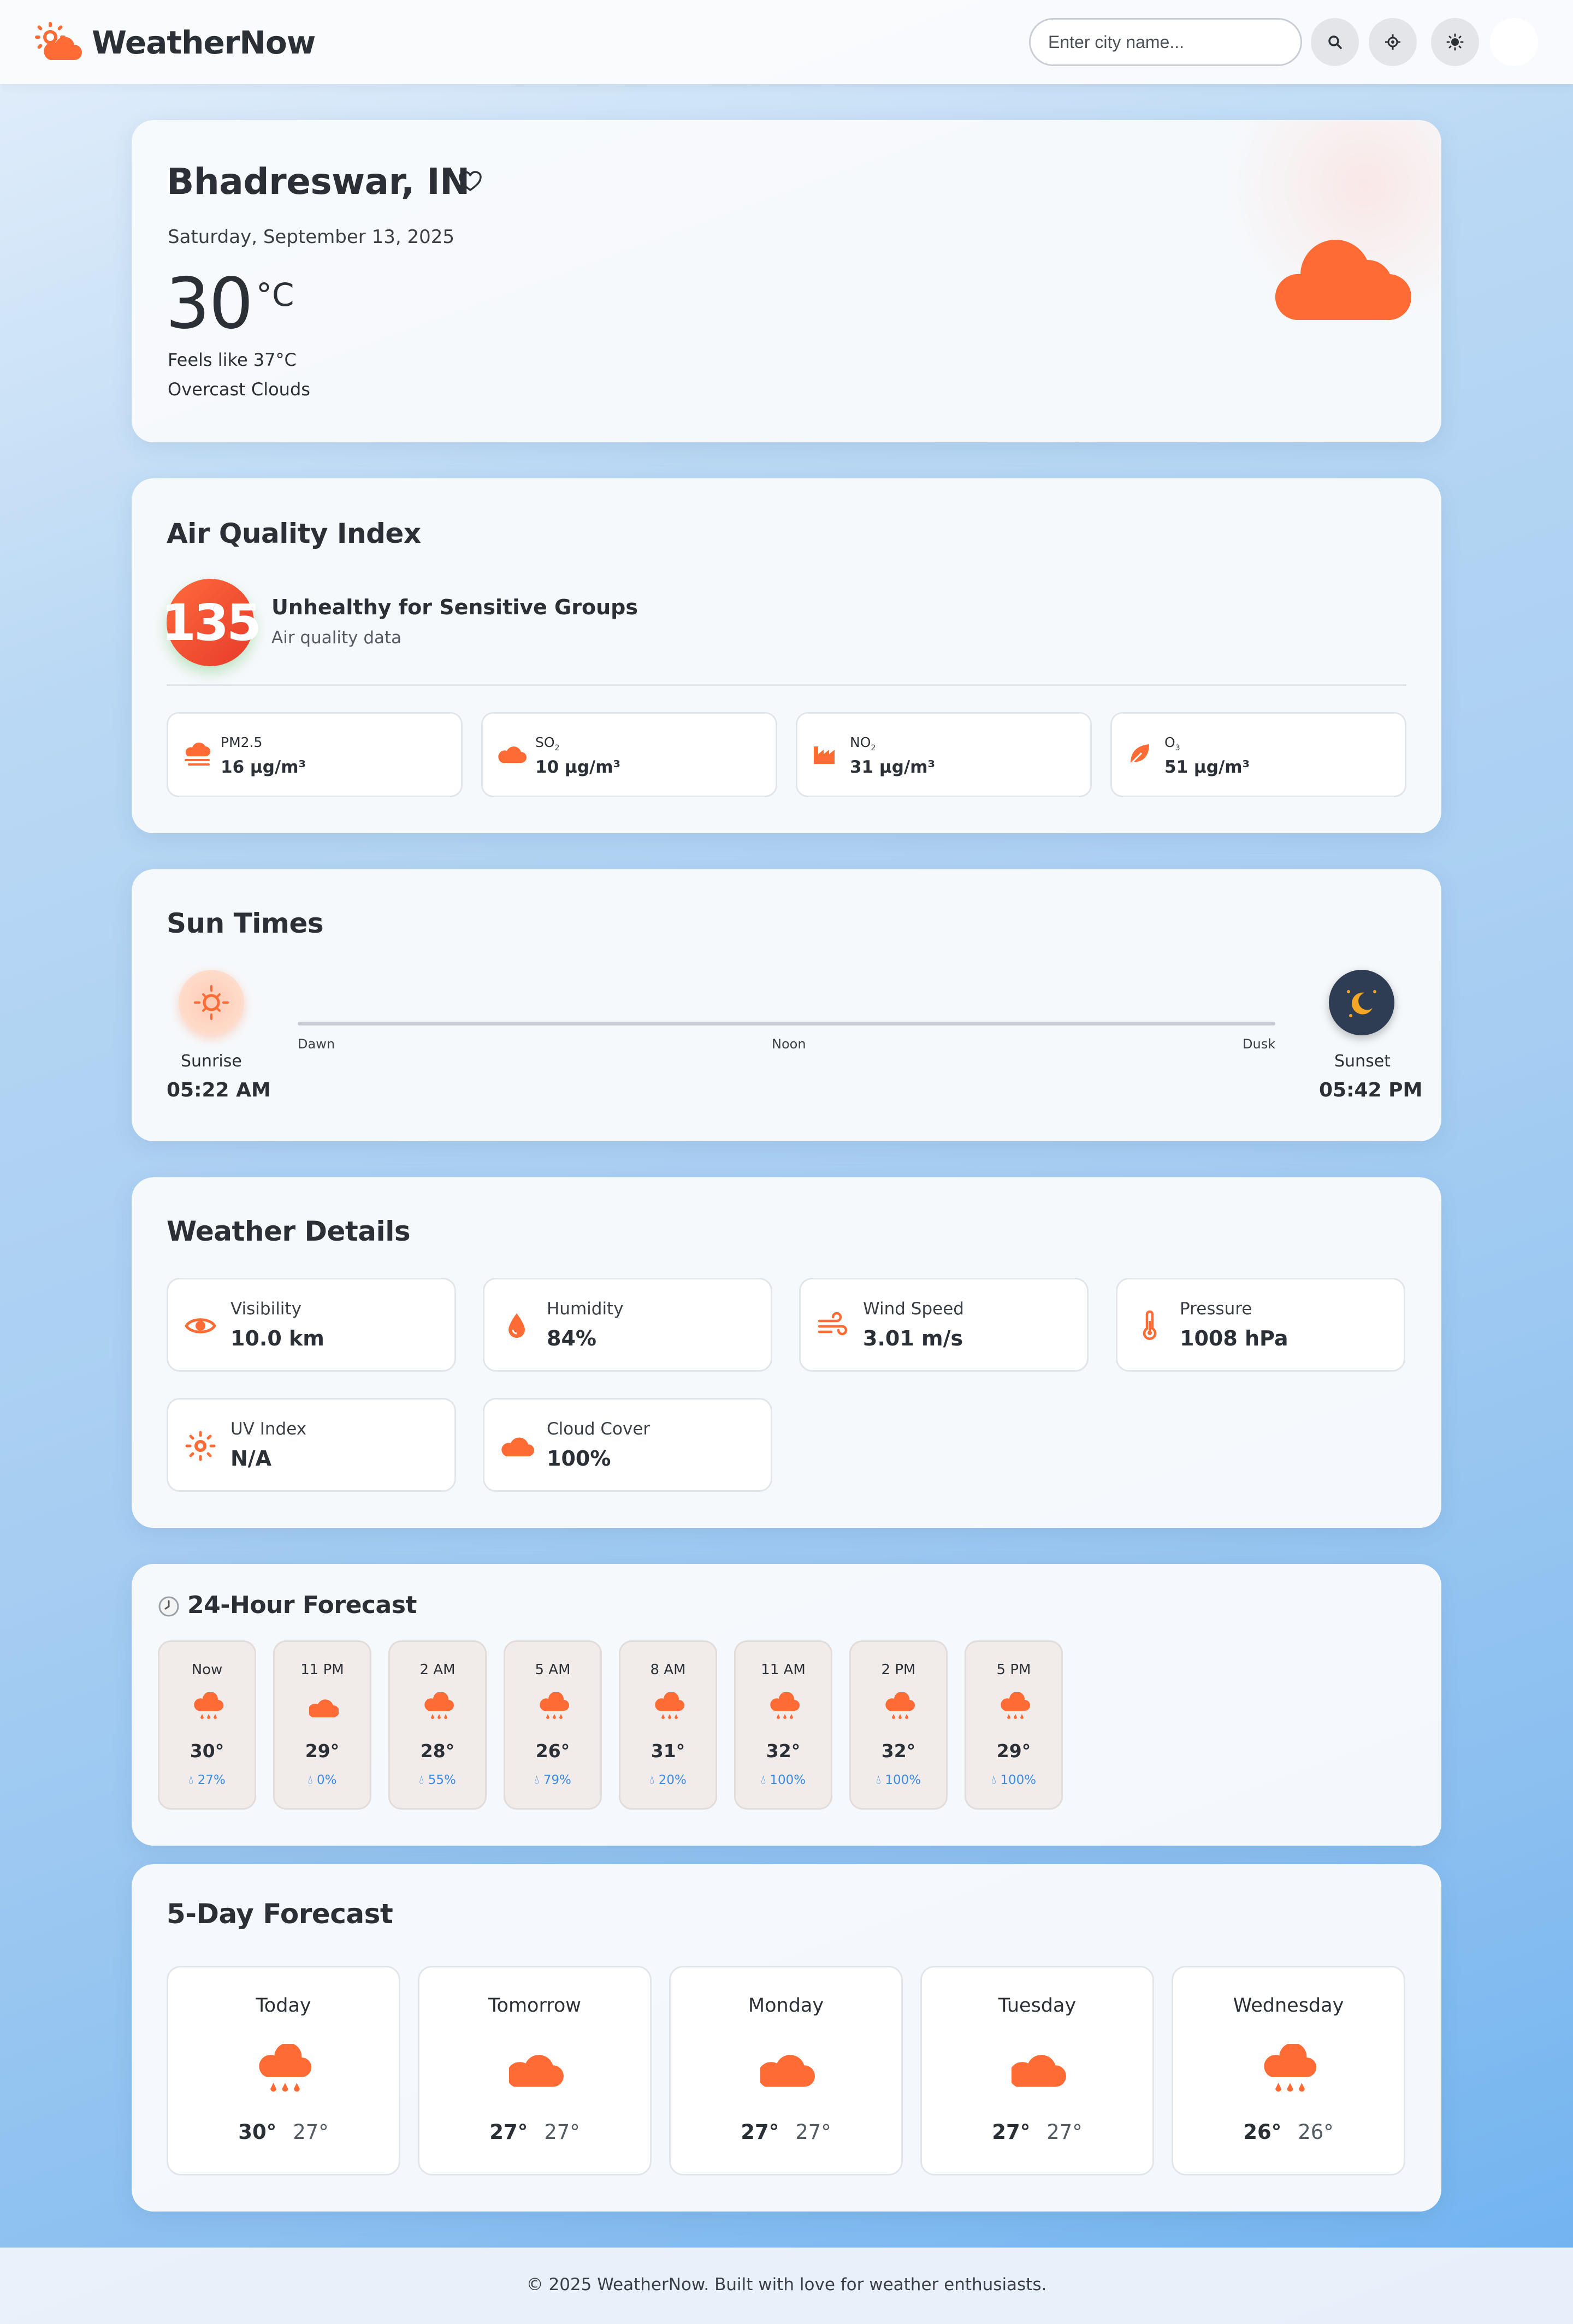  I want to click on hour-temperature: 30°, so click(207, 1751).